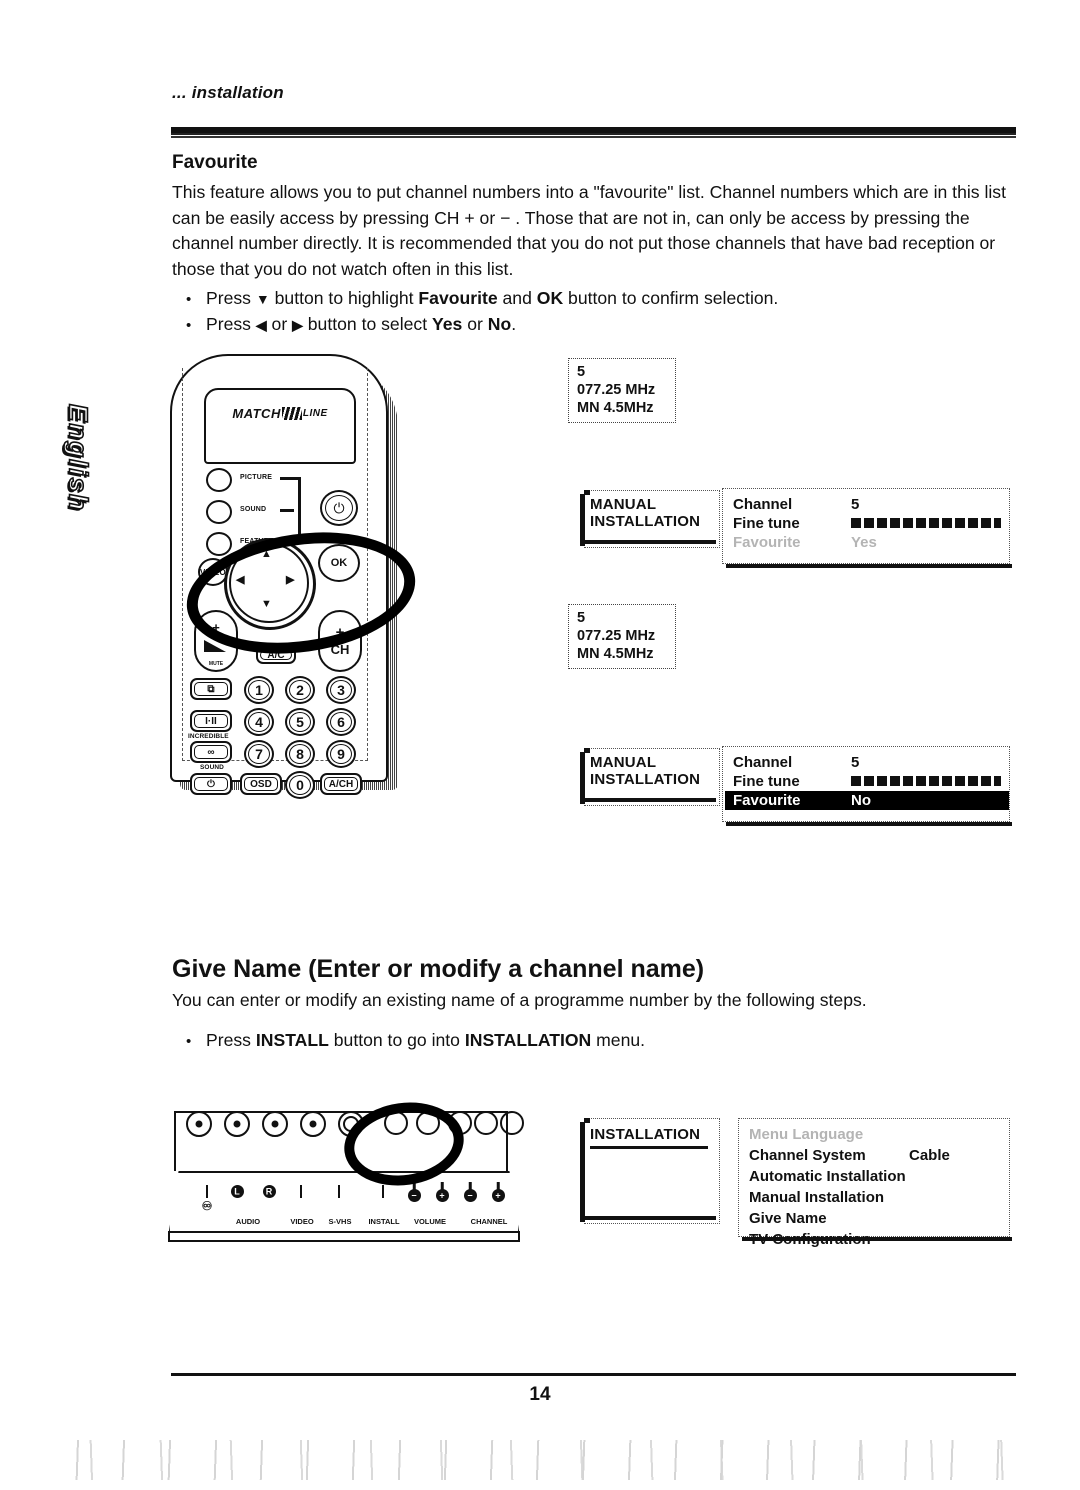 The image size is (1080, 1490). Describe the element at coordinates (861, 800) in the screenshot. I see `osd-panel2-favourite-value: No` at that location.